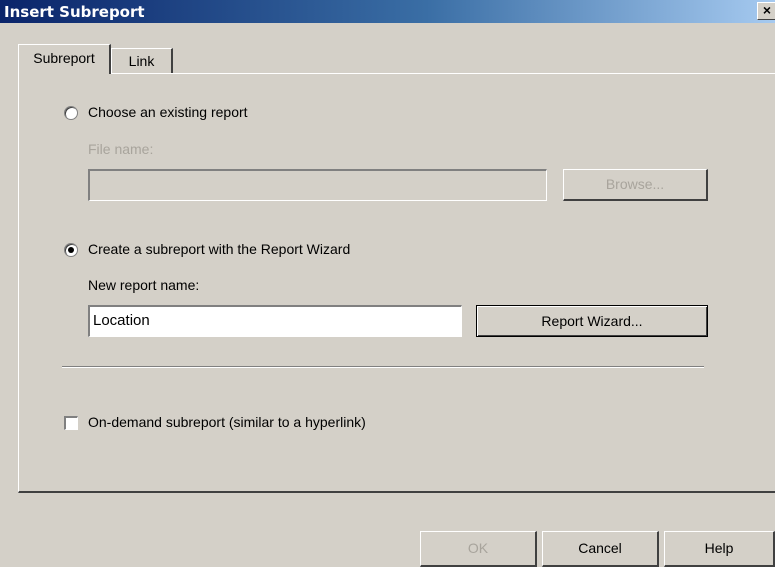 The height and width of the screenshot is (567, 775). What do you see at coordinates (600, 549) in the screenshot?
I see `cancel-button: Cancel` at bounding box center [600, 549].